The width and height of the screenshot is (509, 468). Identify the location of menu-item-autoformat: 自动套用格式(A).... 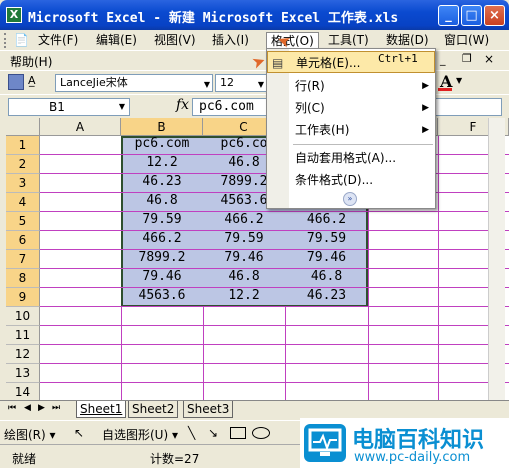
(351, 158).